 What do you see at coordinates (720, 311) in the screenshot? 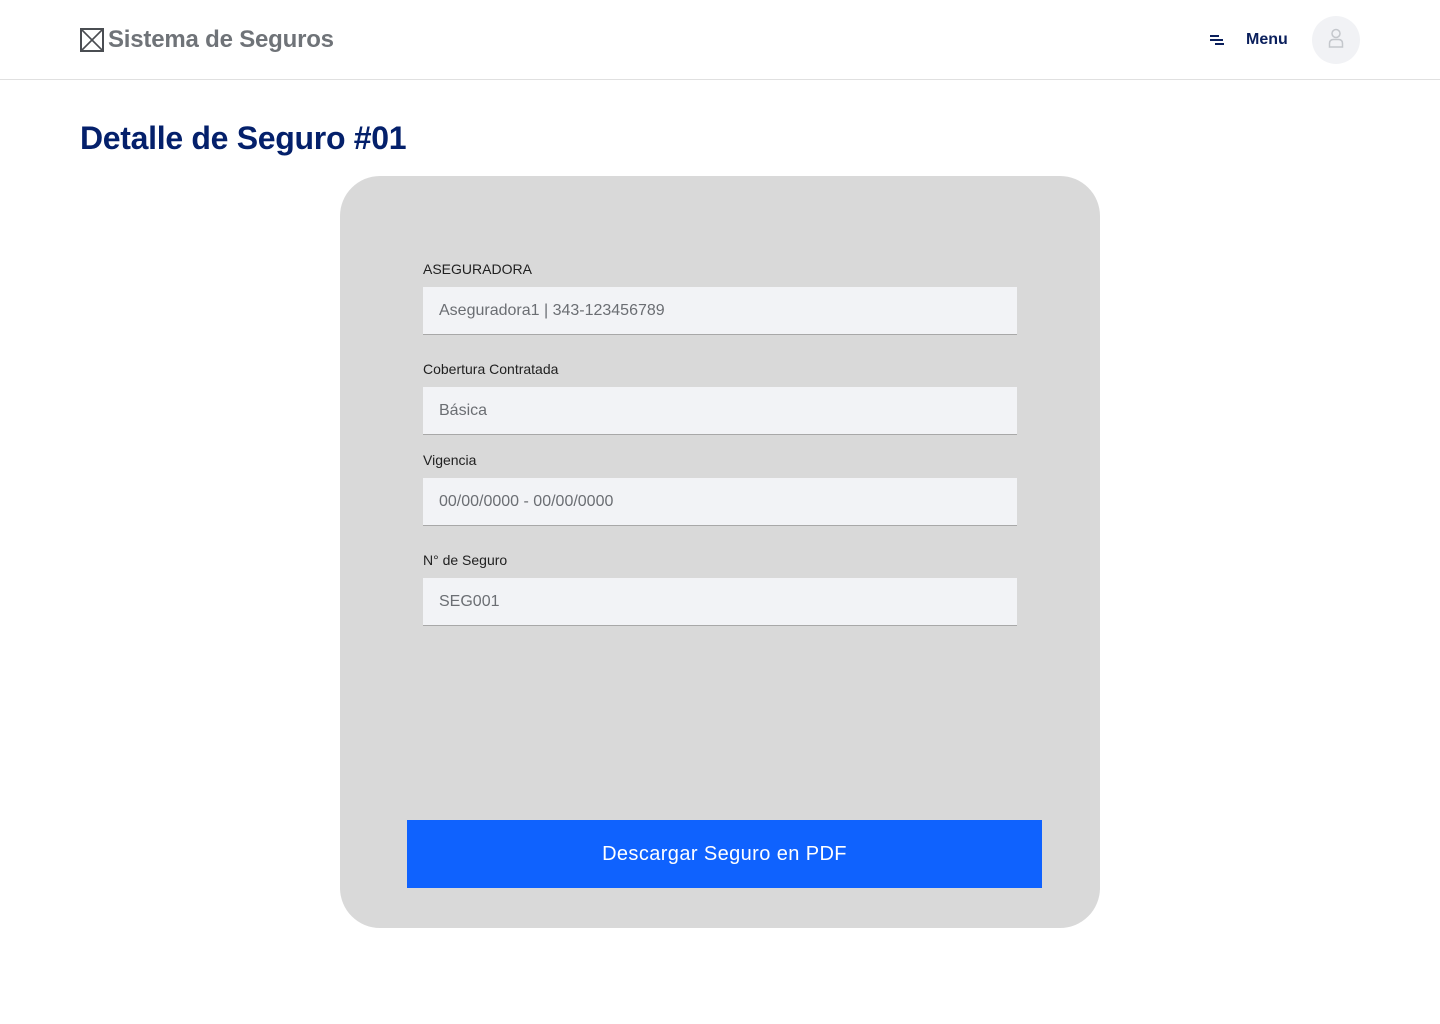
I see `aseguradora-field` at bounding box center [720, 311].